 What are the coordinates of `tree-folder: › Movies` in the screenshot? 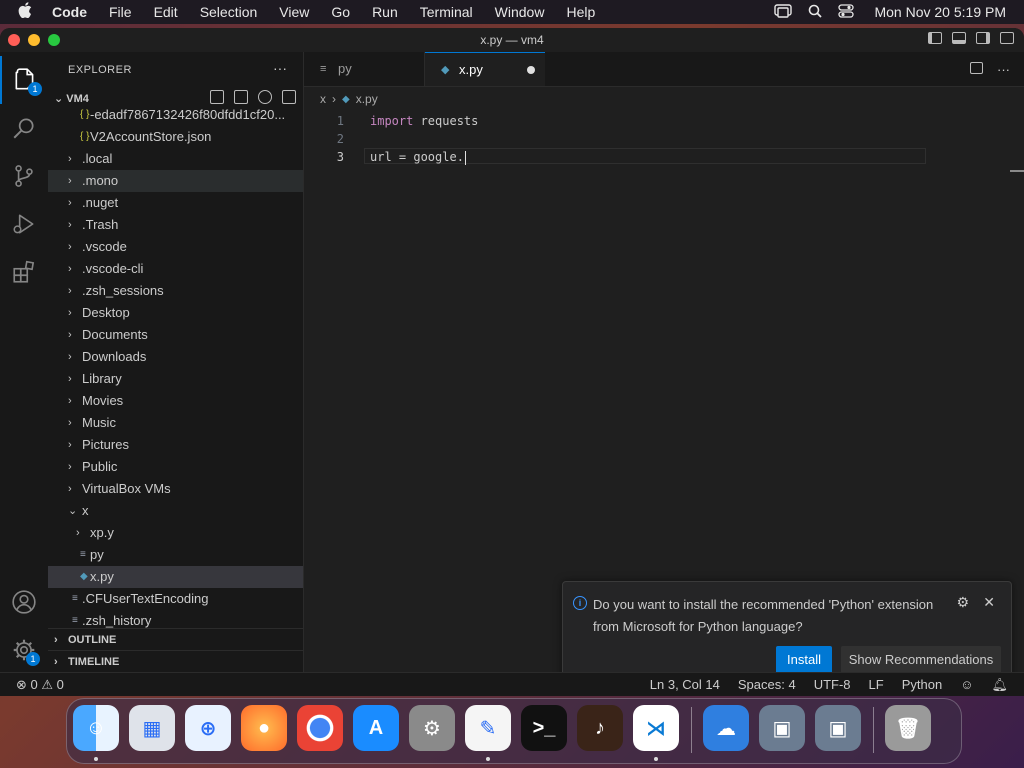 It's located at (175, 401).